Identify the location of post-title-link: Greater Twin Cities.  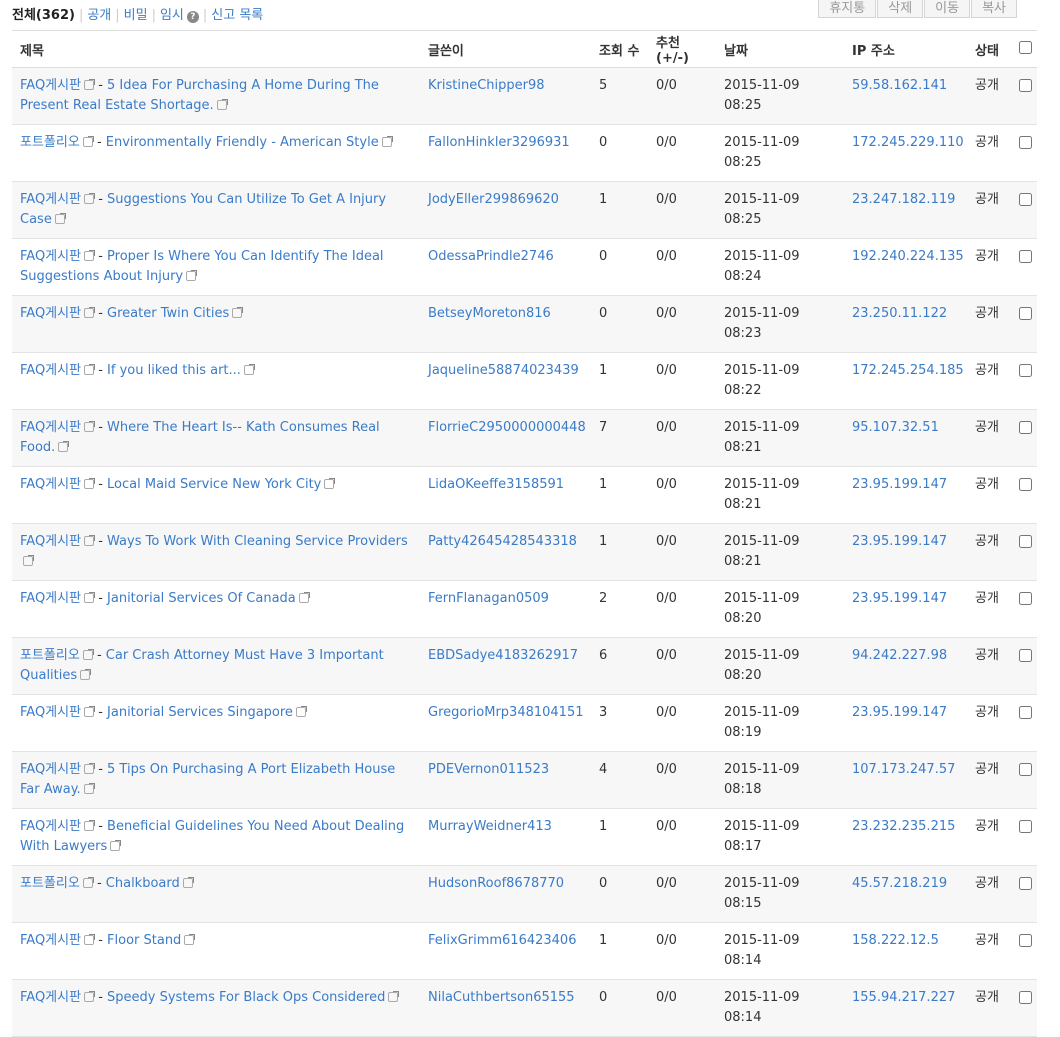
(168, 313).